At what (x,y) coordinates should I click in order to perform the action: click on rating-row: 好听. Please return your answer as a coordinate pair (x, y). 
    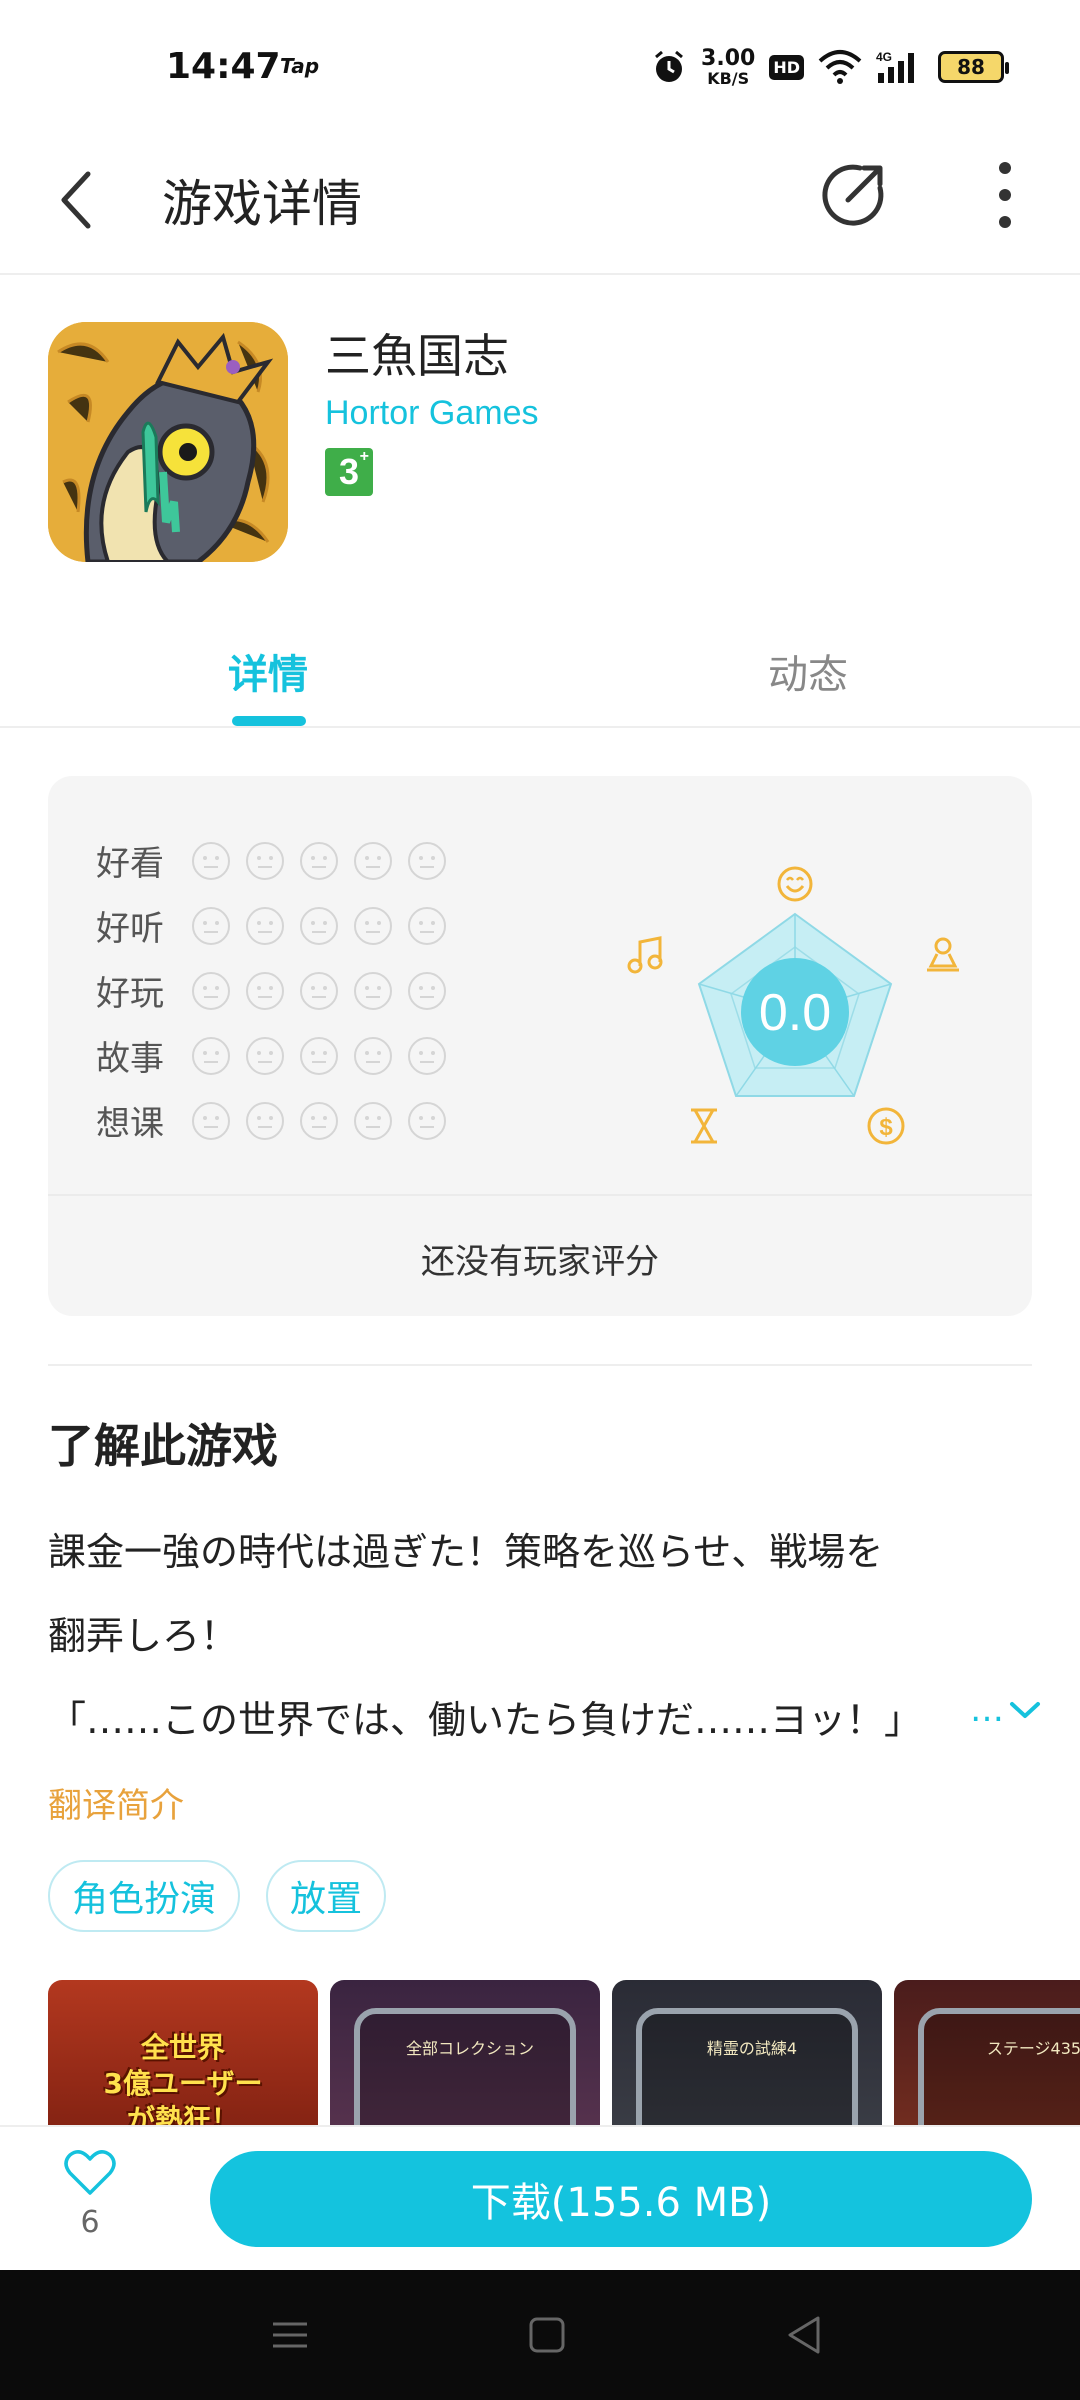
    Looking at the image, I should click on (279, 925).